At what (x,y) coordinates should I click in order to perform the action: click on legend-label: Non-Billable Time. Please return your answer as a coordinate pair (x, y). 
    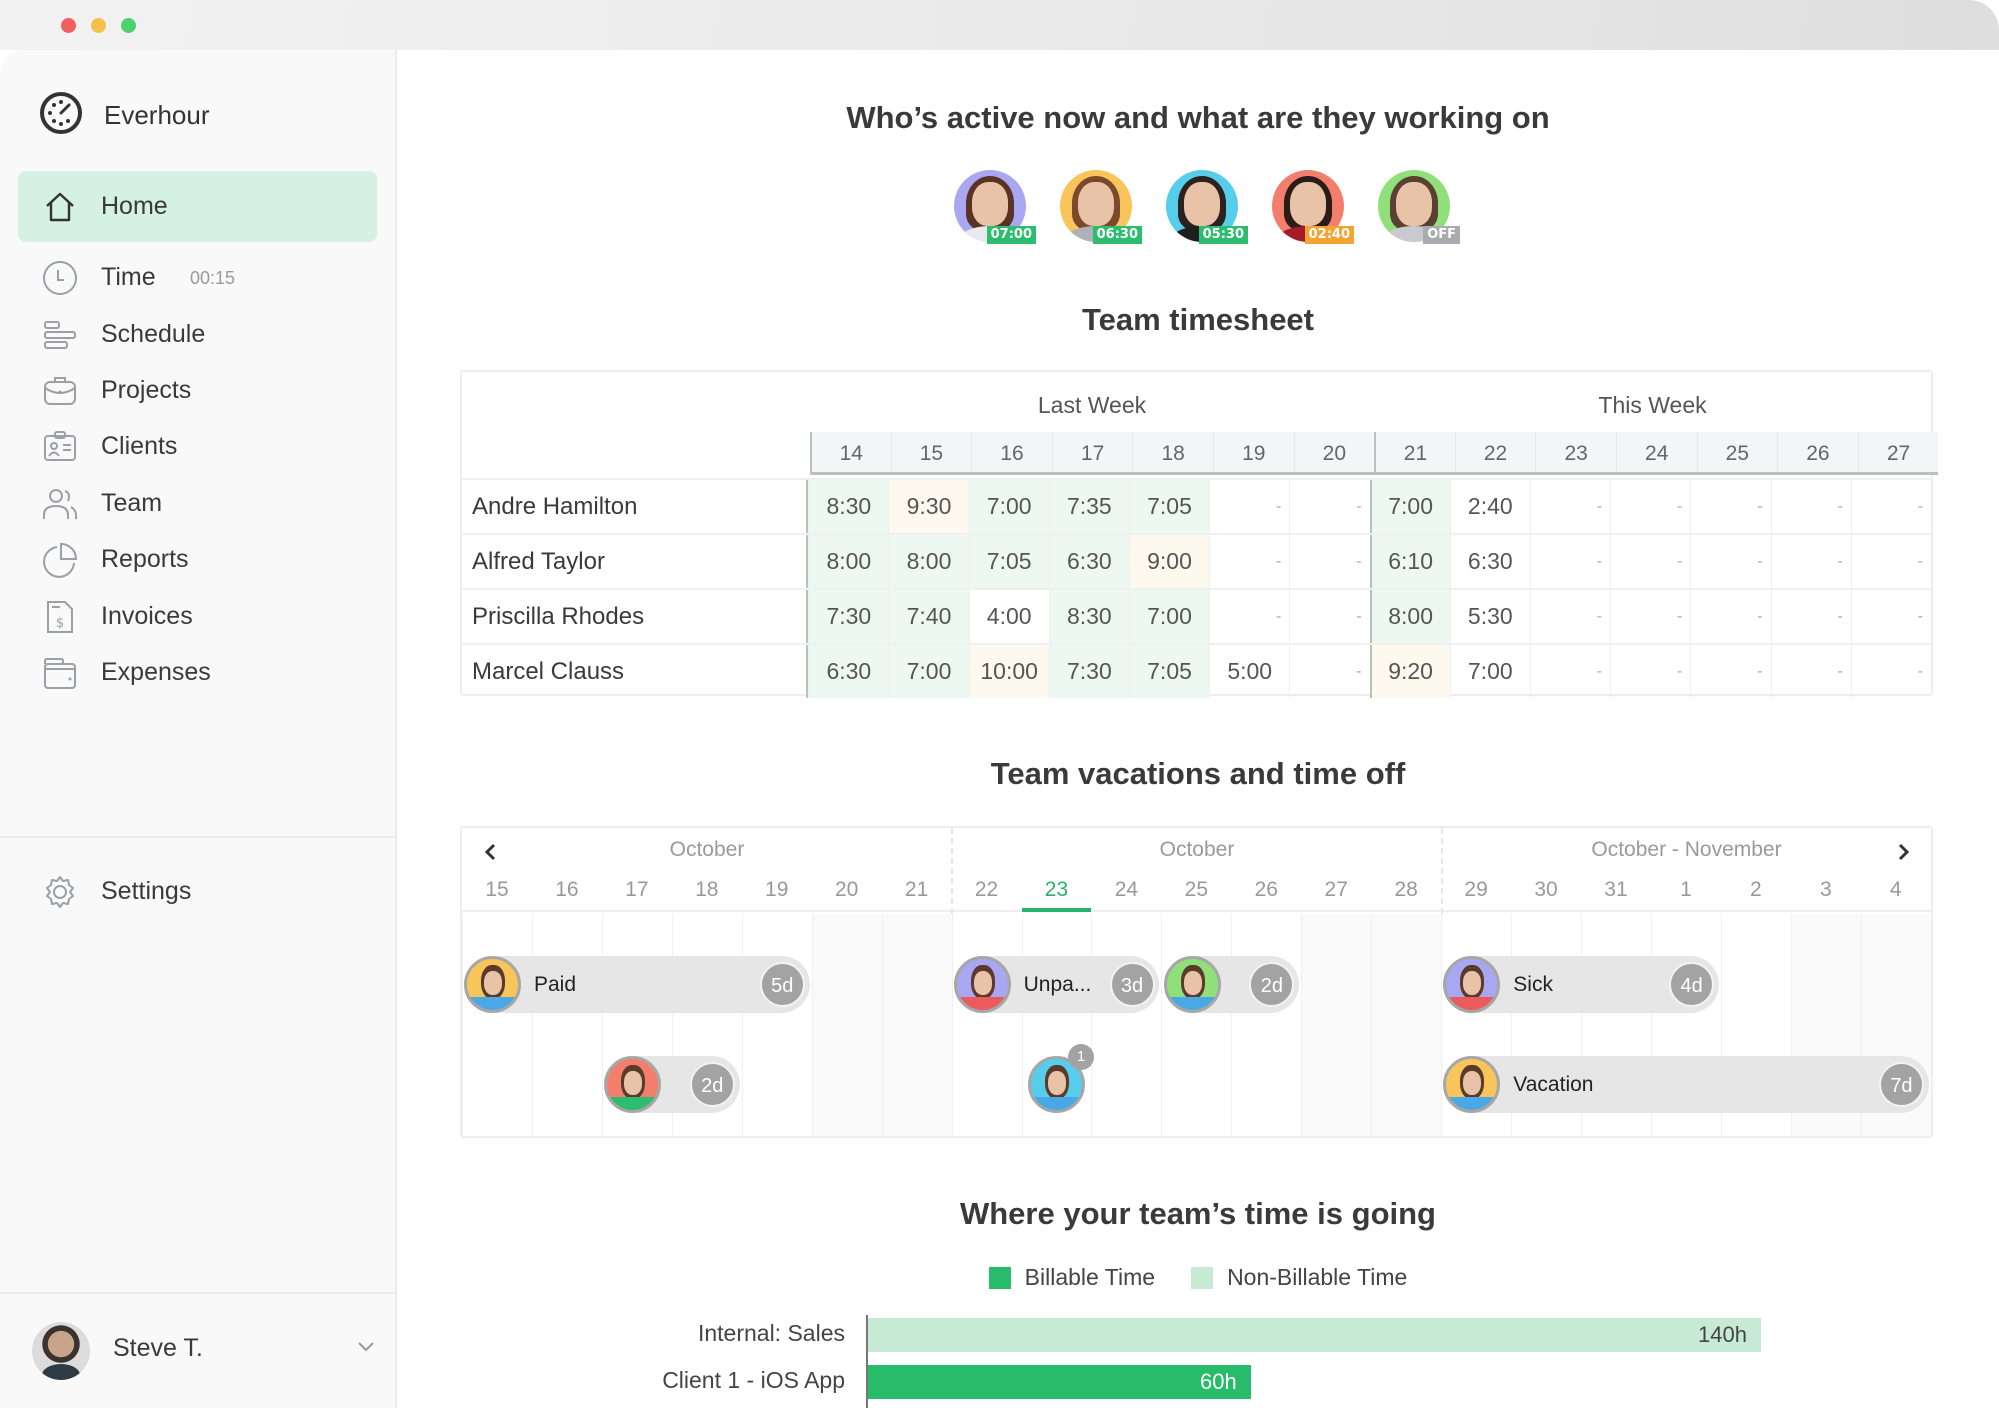
    Looking at the image, I should click on (1317, 1277).